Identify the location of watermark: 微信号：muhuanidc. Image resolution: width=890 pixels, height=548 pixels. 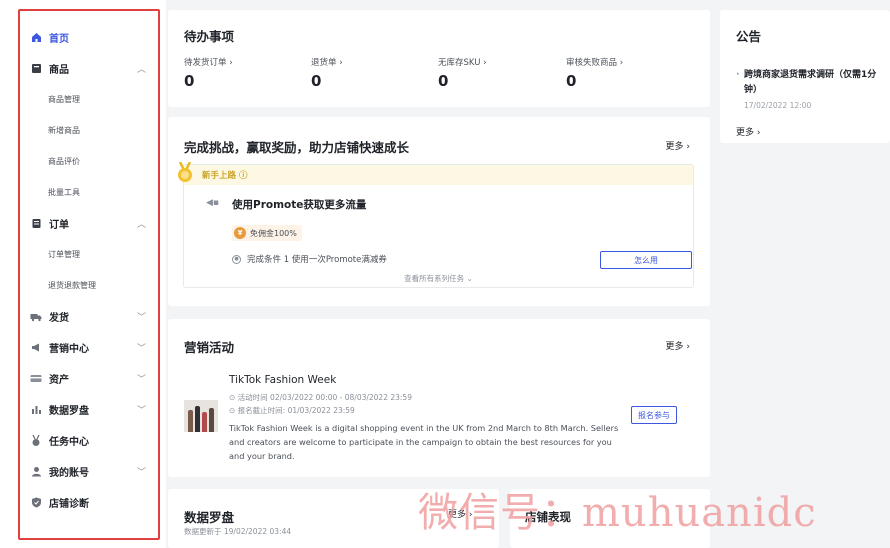
(617, 513).